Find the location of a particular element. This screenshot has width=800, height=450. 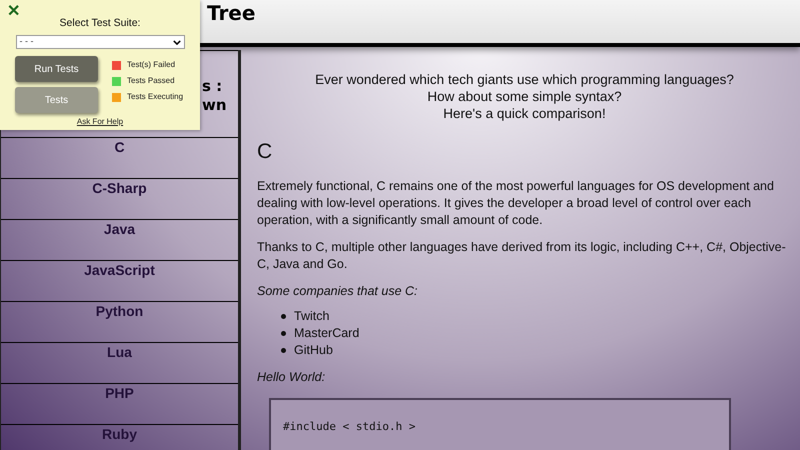

paragraph: Extremely functional, C remains one of the most powerful languages for OS development and dealing with low-level operations. It gives the developer a broad level of control over each operation, with a significantly small amount of code. is located at coordinates (516, 203).